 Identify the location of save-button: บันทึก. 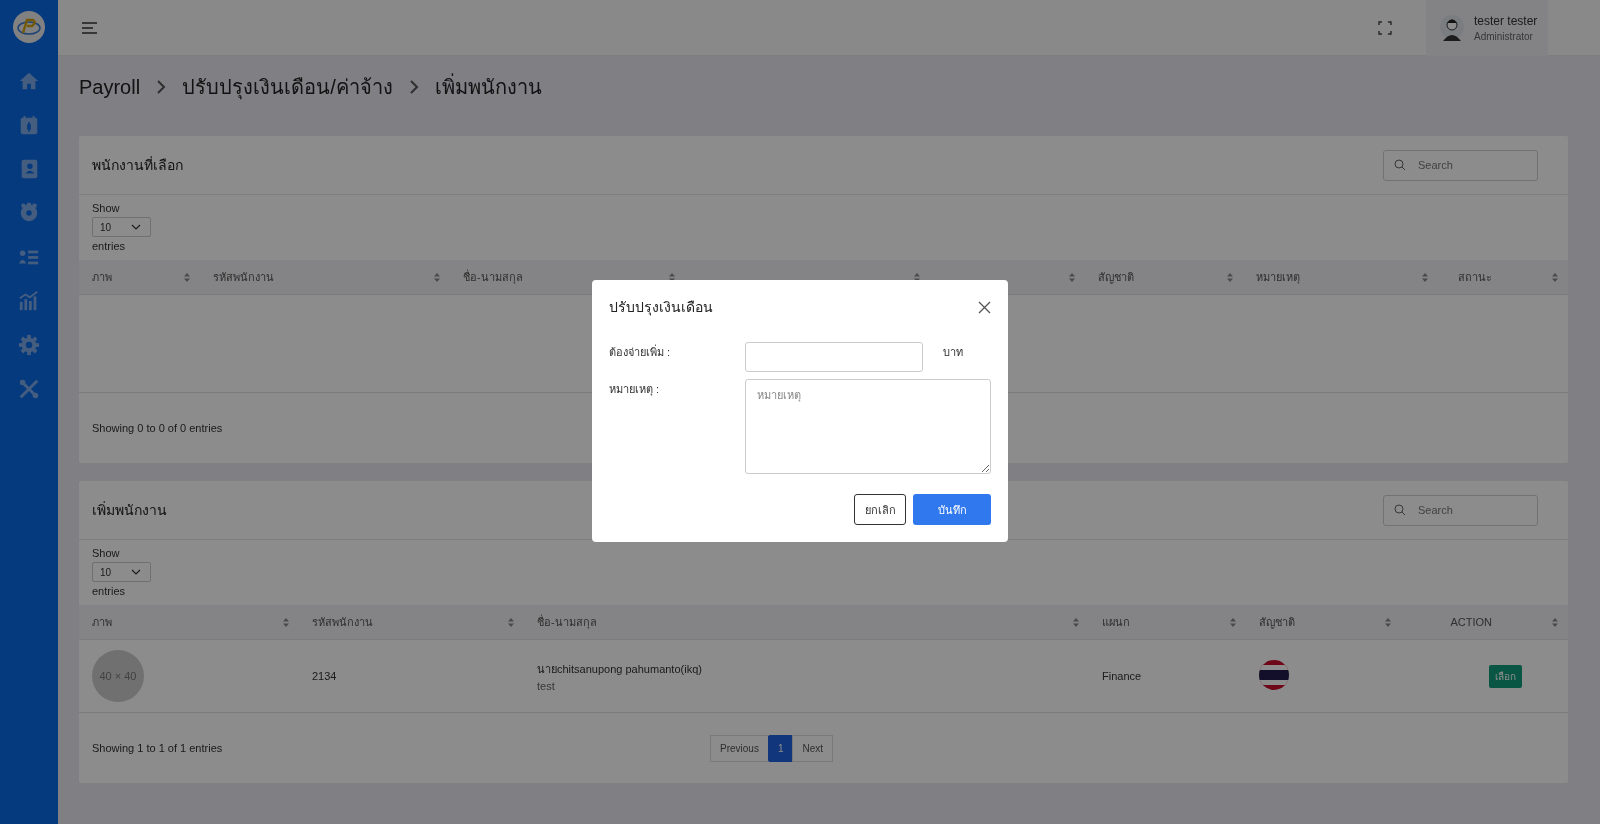
(952, 509).